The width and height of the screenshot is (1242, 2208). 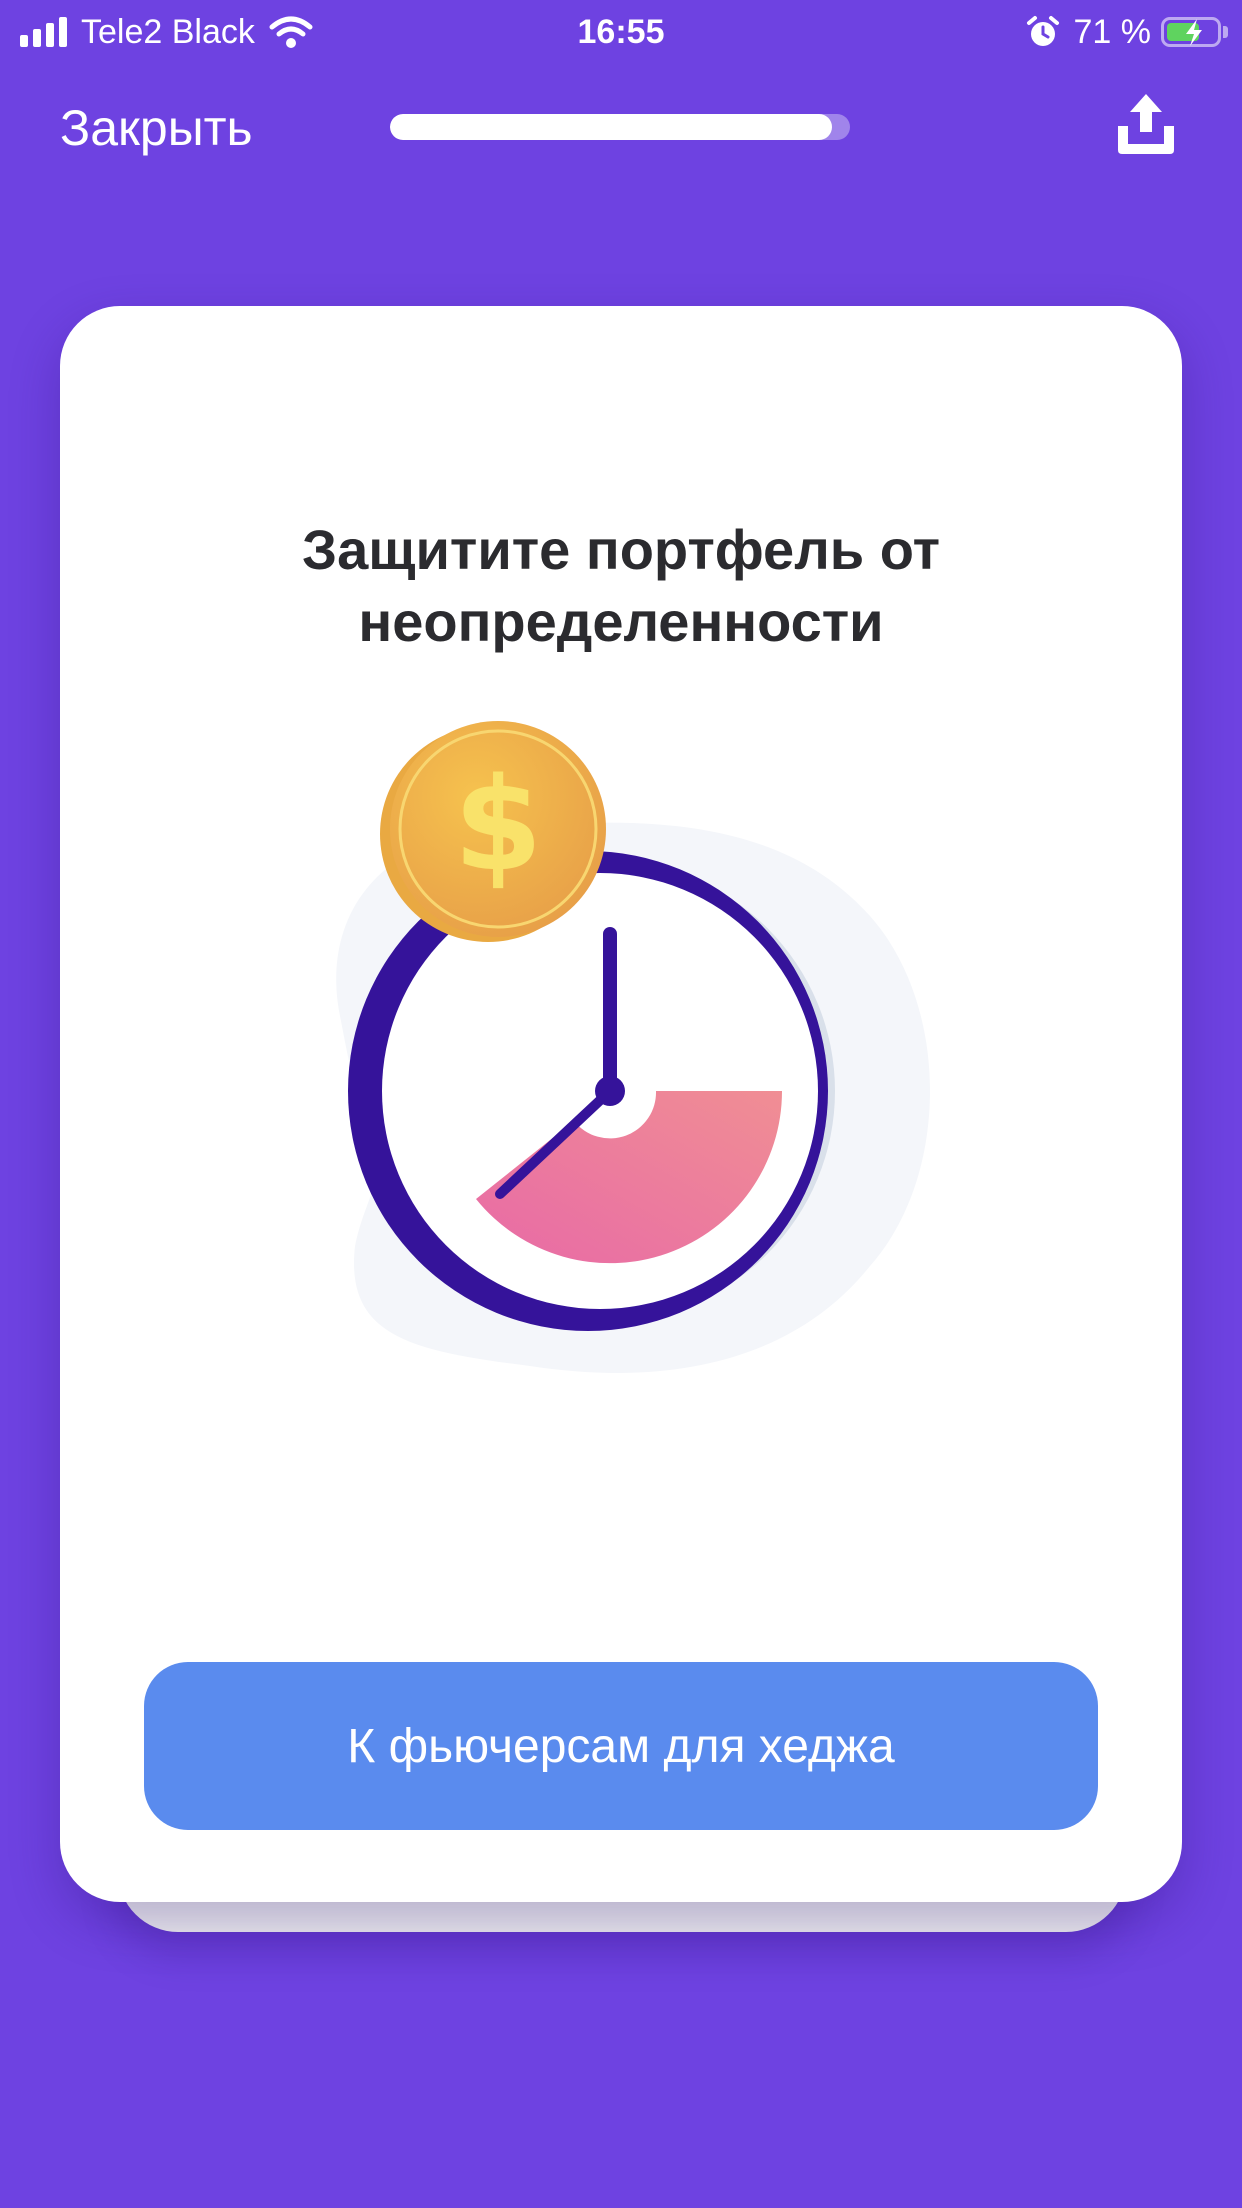 What do you see at coordinates (1194, 32) in the screenshot?
I see `charging-bolt-icon` at bounding box center [1194, 32].